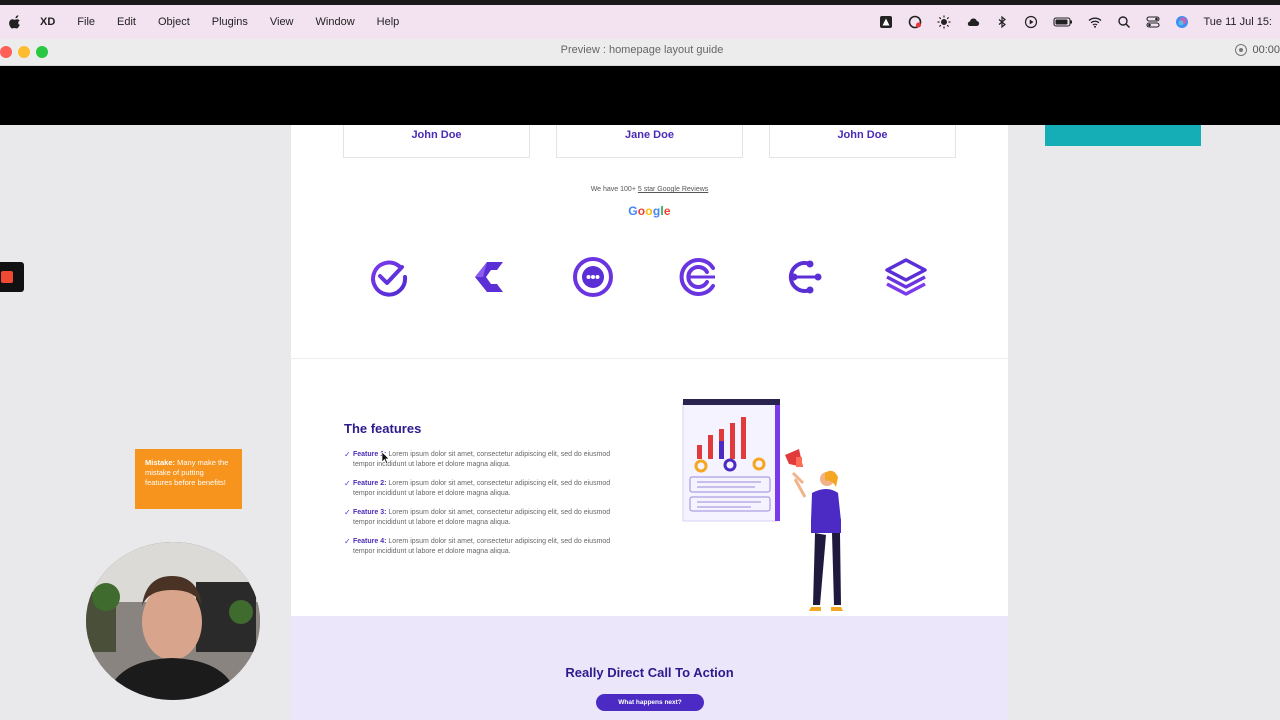  I want to click on teal-artboard-element, so click(1123, 135).